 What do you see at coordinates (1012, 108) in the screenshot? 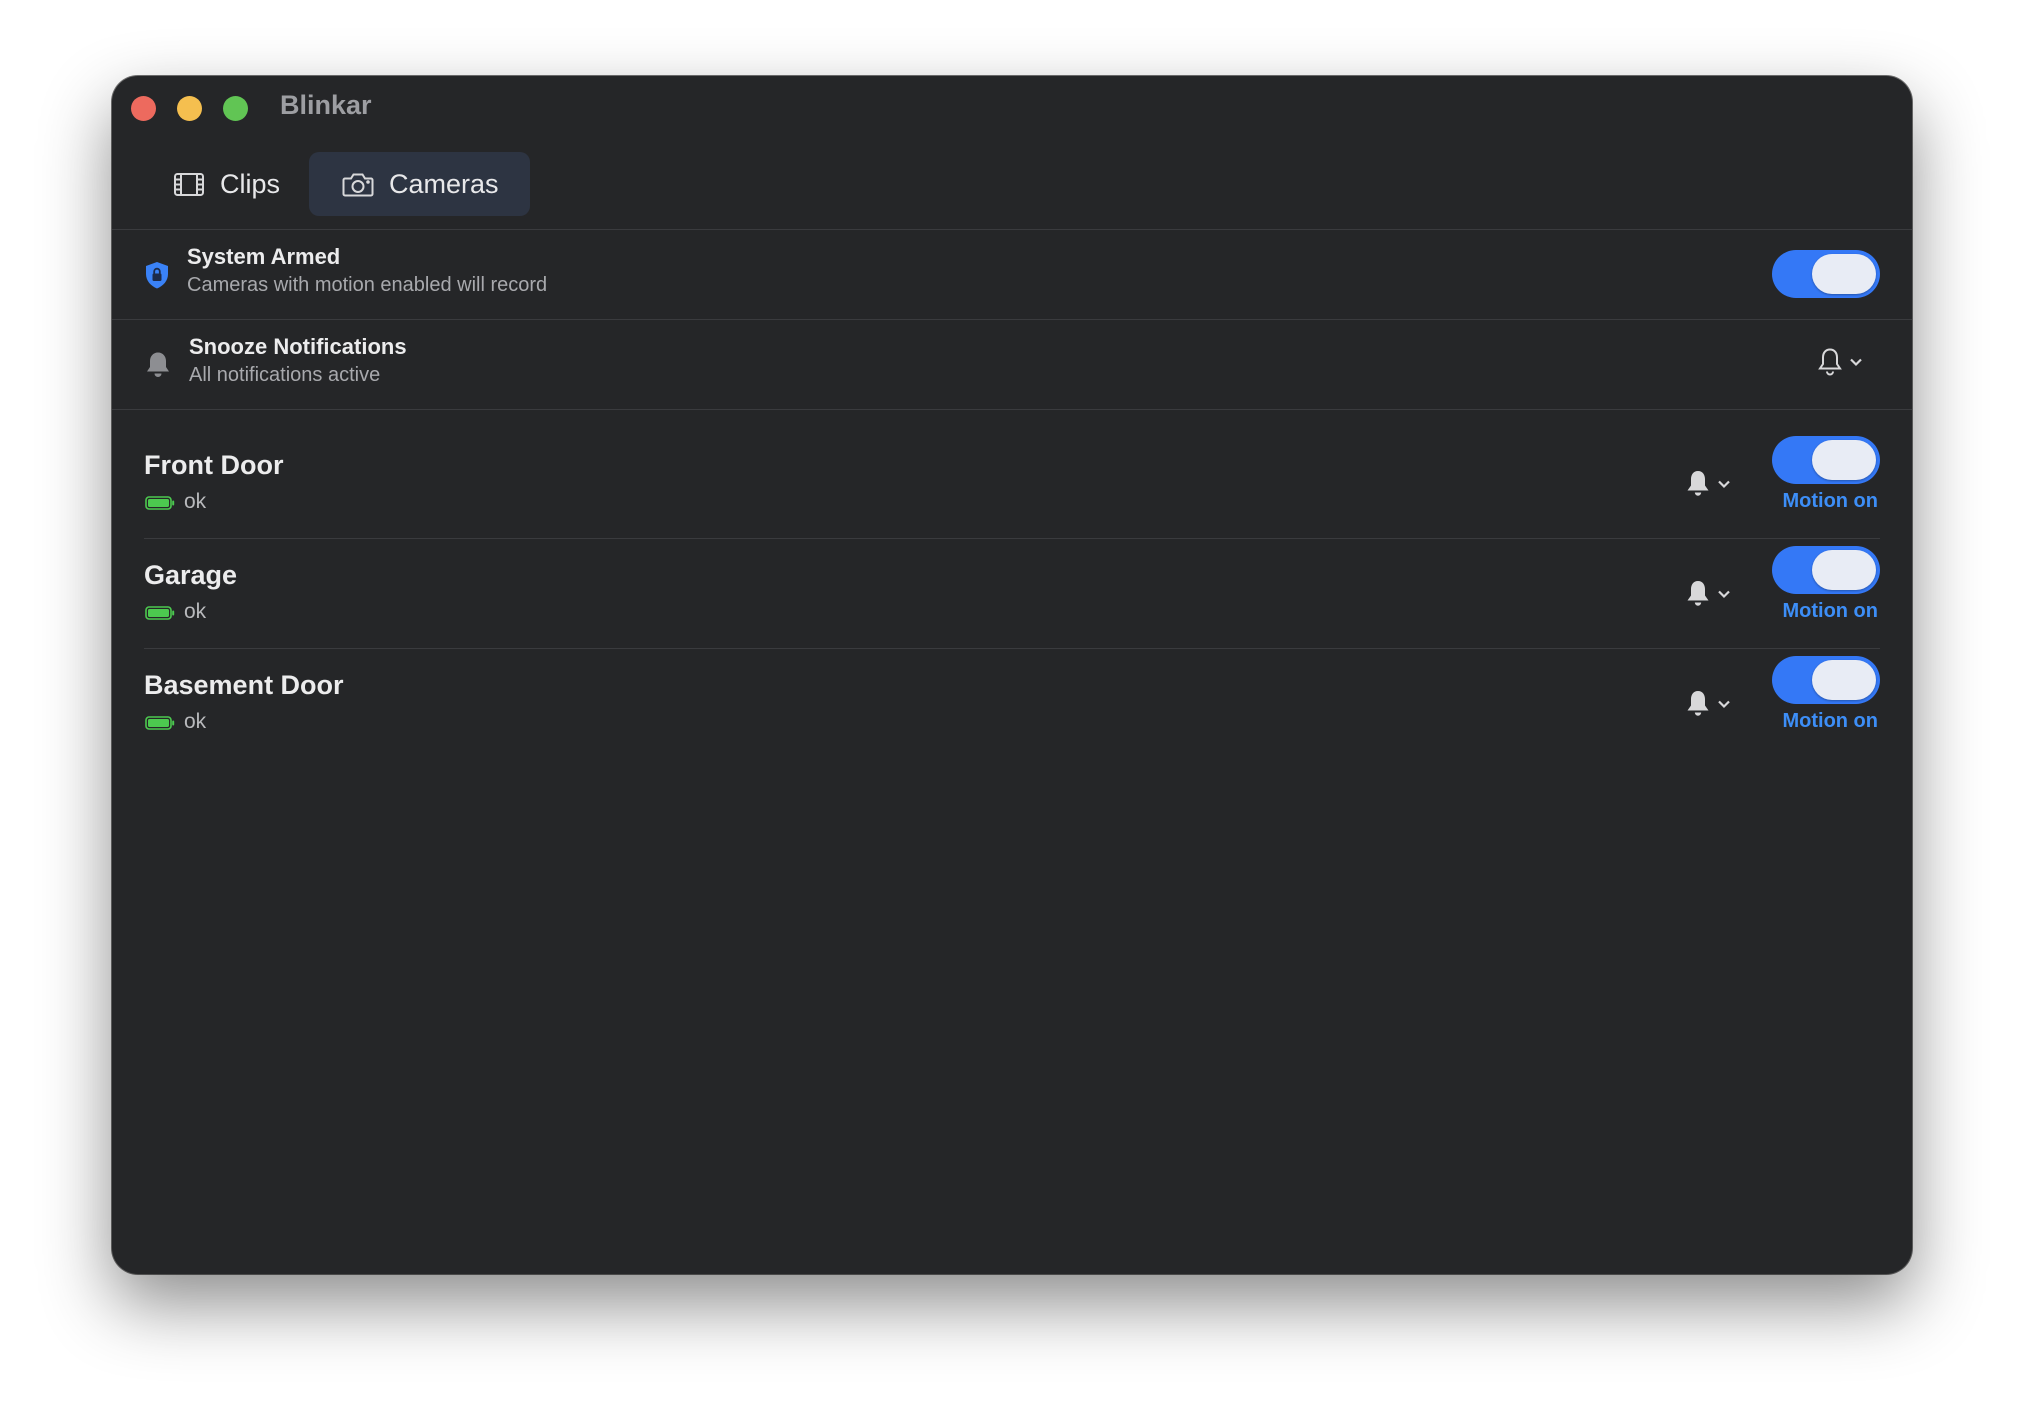
I see `title-bar: Blinkar` at bounding box center [1012, 108].